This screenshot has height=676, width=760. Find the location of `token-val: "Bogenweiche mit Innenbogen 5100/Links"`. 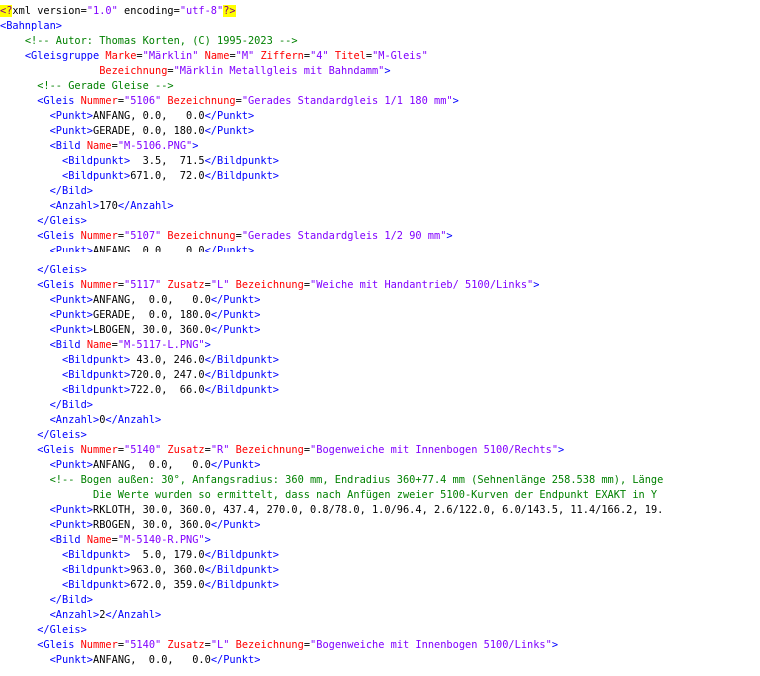

token-val: "Bogenweiche mit Innenbogen 5100/Links" is located at coordinates (431, 645).